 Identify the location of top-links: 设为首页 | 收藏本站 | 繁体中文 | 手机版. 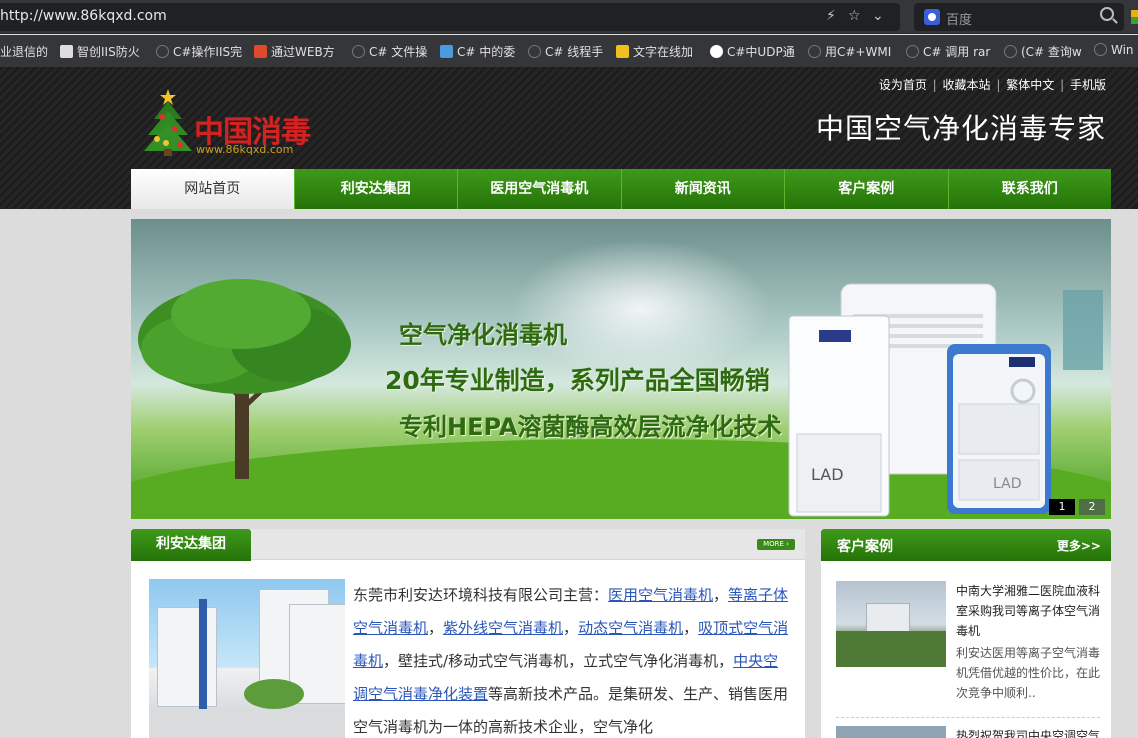
(992, 84).